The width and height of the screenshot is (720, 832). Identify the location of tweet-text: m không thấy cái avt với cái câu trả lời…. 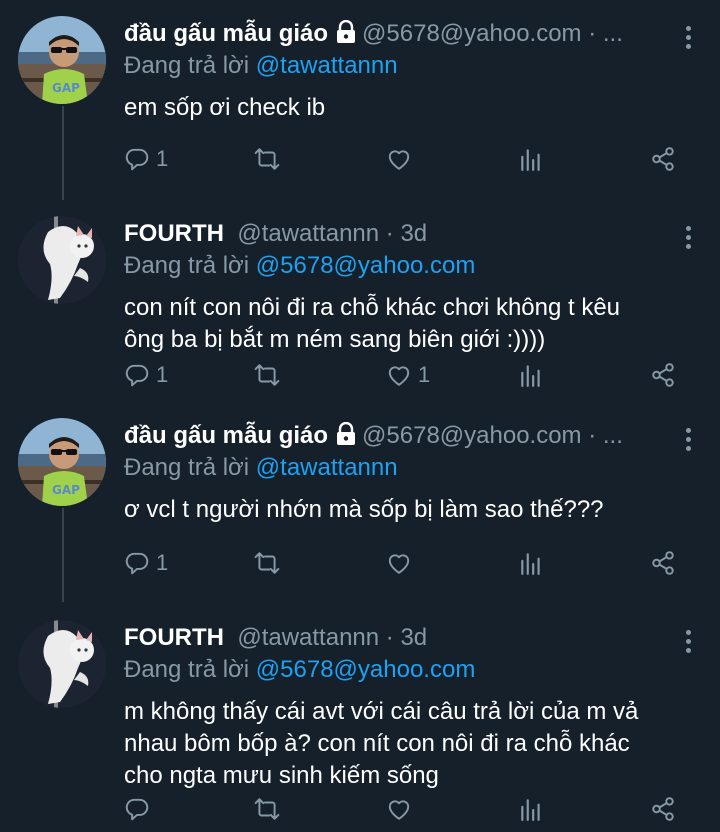
(381, 743).